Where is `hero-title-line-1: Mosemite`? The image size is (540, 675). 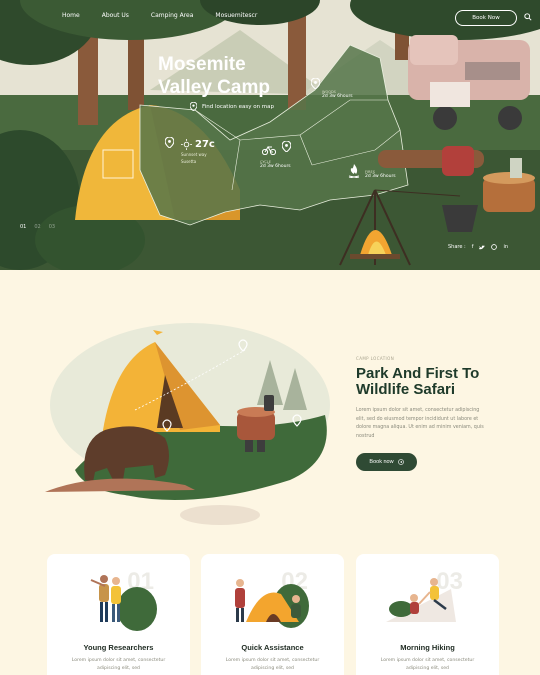
hero-title-line-1: Mosemite is located at coordinates (202, 64).